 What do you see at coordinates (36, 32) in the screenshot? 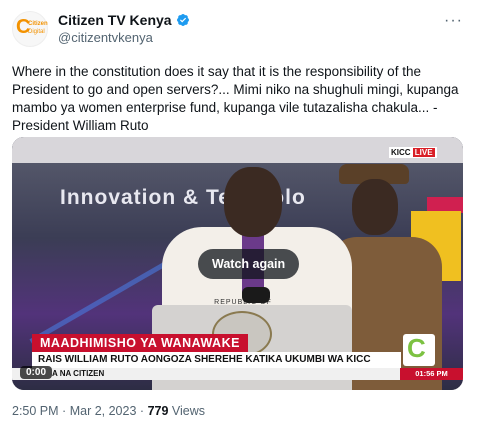
I see `avatar-logo-subtext: Digital` at bounding box center [36, 32].